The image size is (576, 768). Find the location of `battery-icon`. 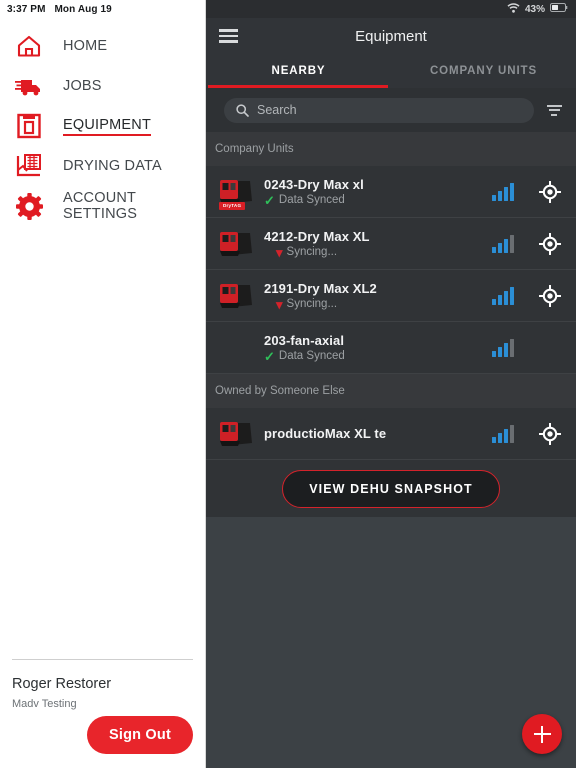

battery-icon is located at coordinates (559, 9).